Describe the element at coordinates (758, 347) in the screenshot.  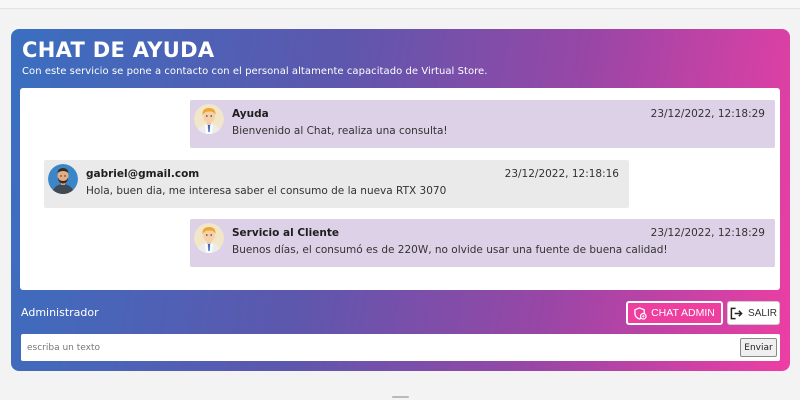
I see `send-button: Enviar` at that location.